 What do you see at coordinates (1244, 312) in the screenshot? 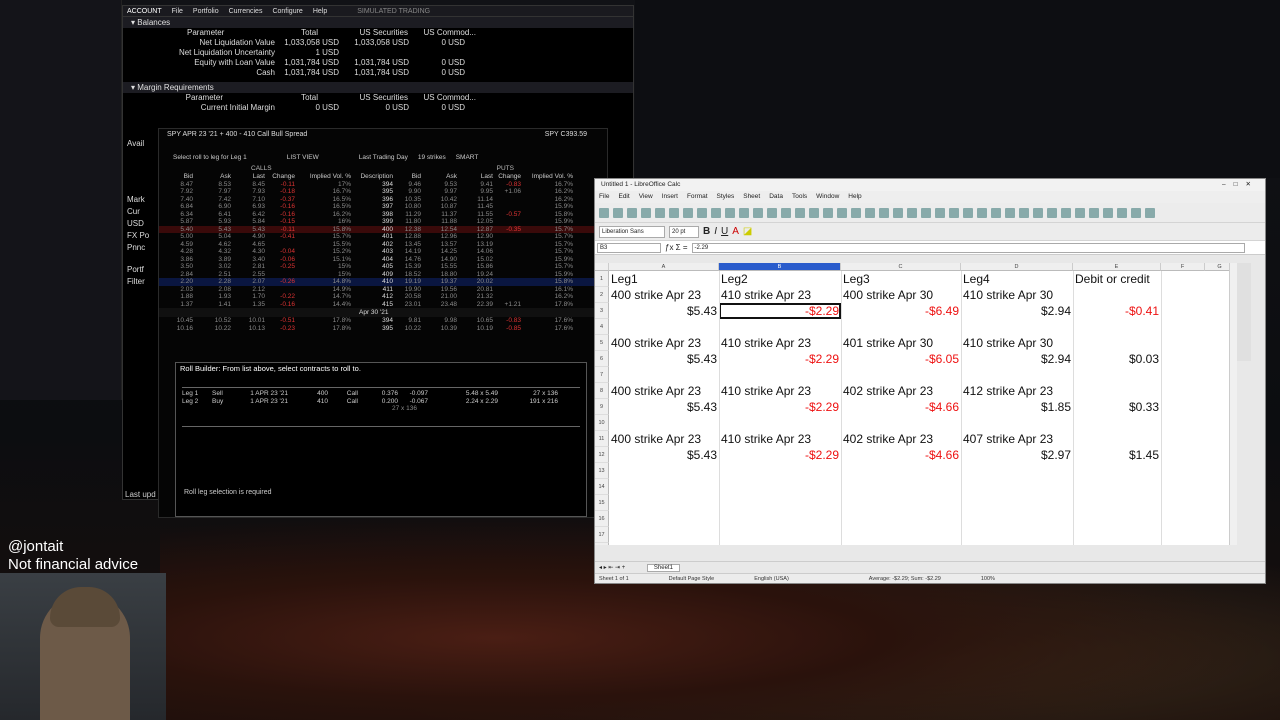
I see `sidebar-icons` at bounding box center [1244, 312].